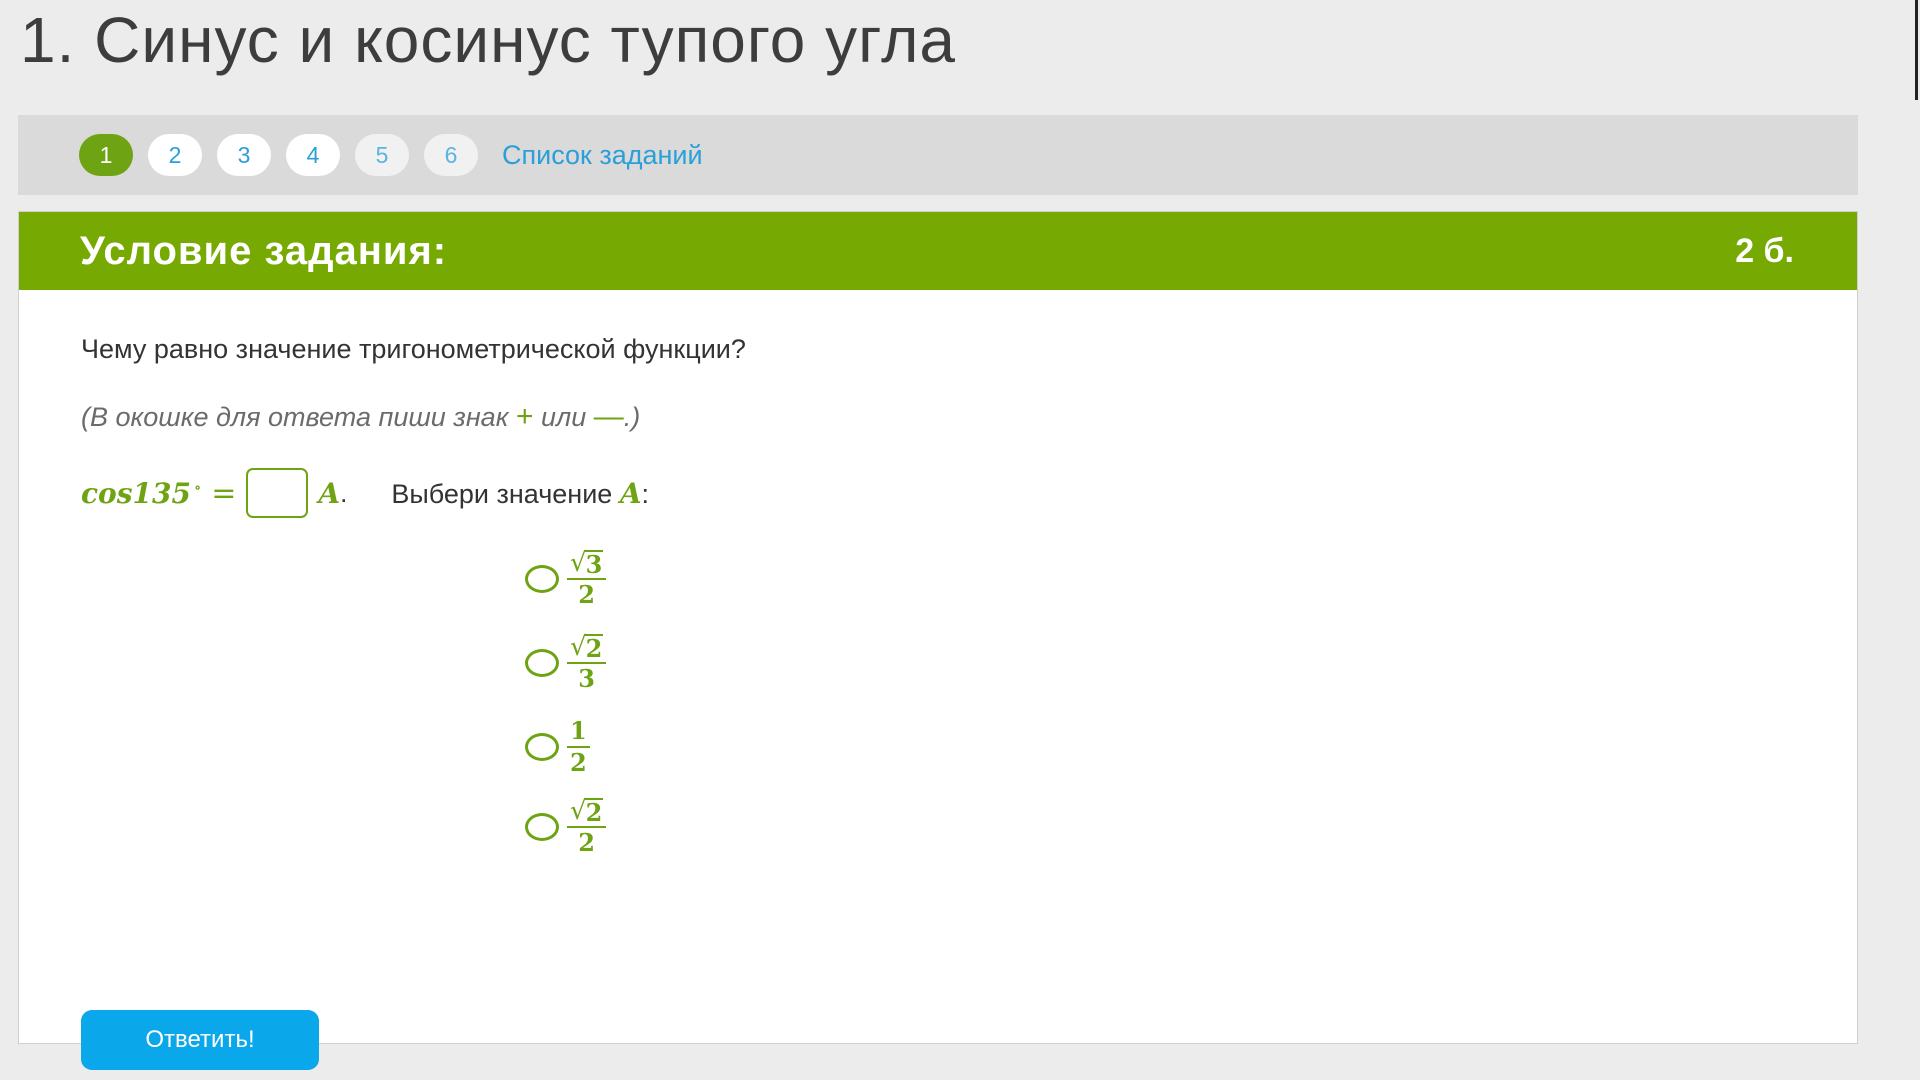 Image resolution: width=1920 pixels, height=1080 pixels. I want to click on choose-label-colon: :, so click(645, 493).